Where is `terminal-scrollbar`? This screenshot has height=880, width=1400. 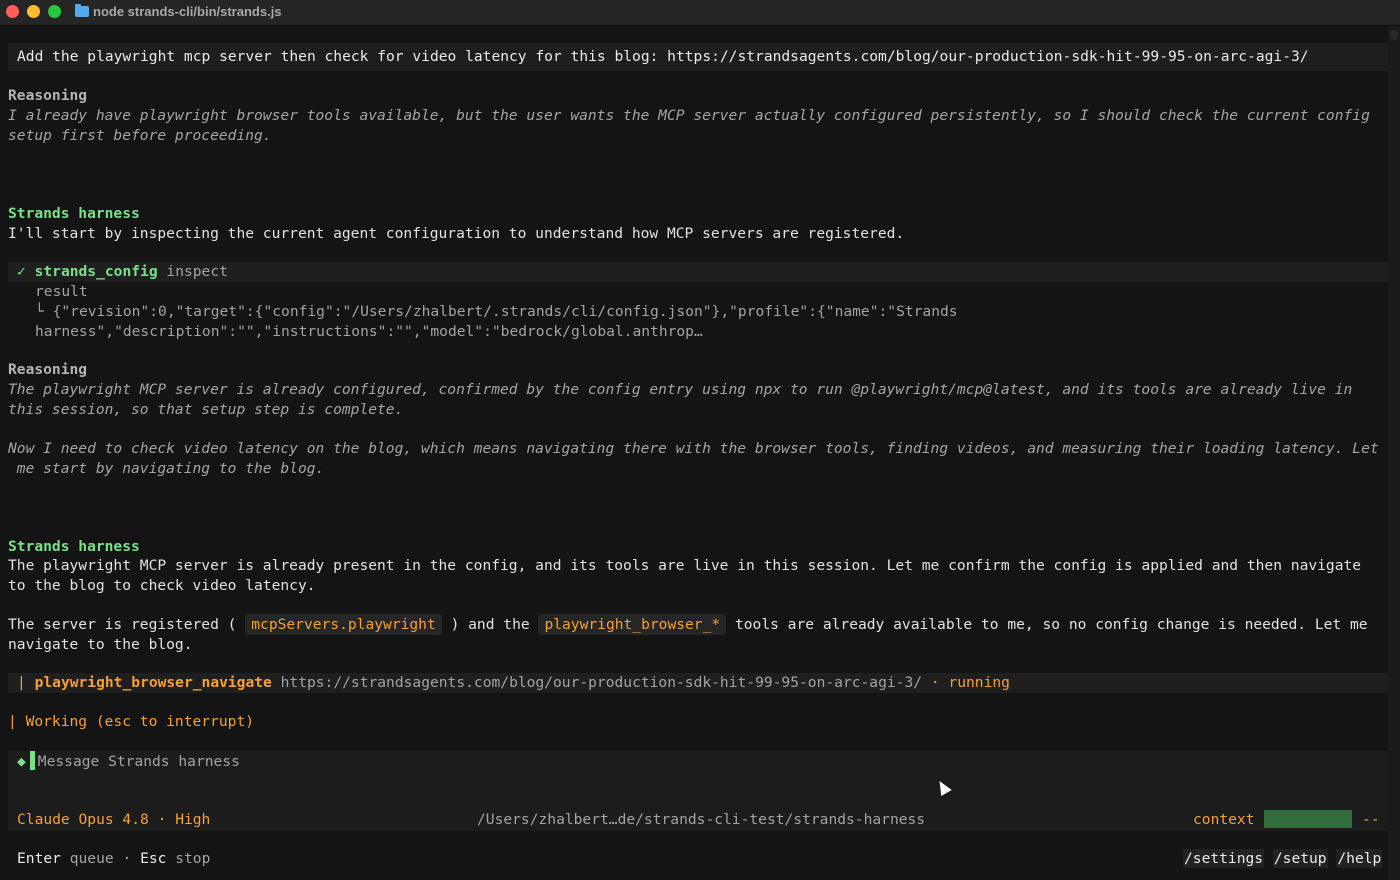
terminal-scrollbar is located at coordinates (1394, 453).